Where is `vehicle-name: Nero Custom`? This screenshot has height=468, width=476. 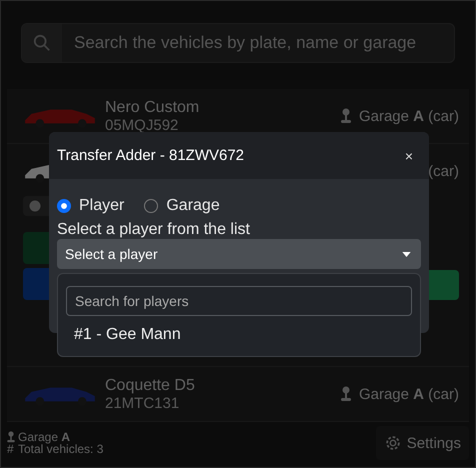 vehicle-name: Nero Custom is located at coordinates (152, 107).